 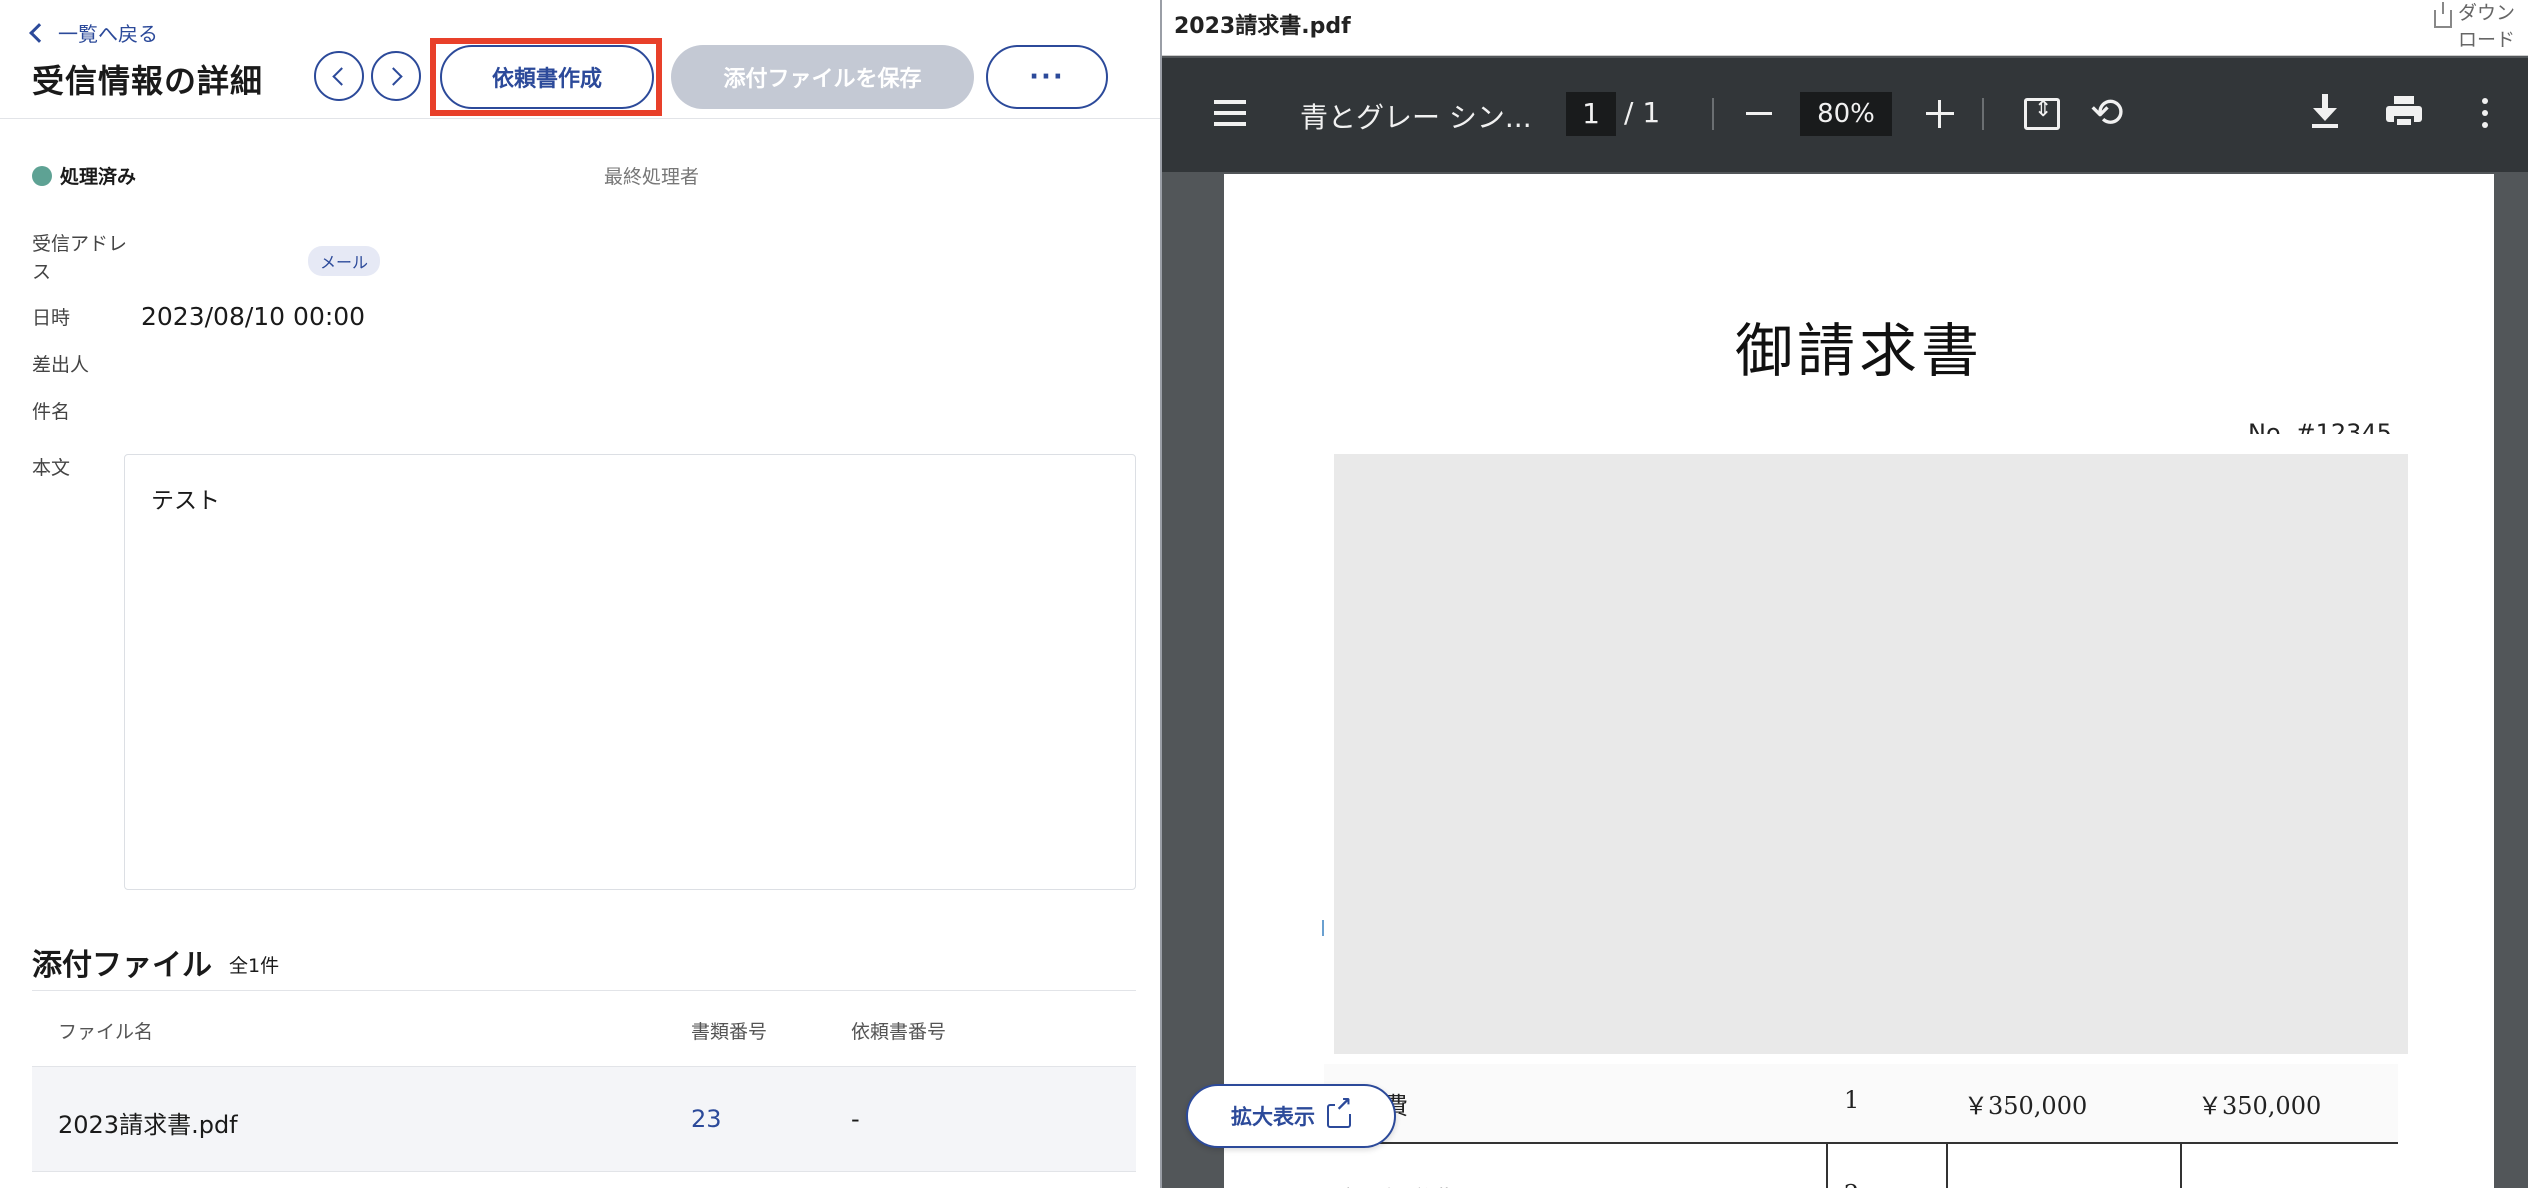 What do you see at coordinates (2026, 1106) in the screenshot?
I see `unit-price-cell: ￥350,000` at bounding box center [2026, 1106].